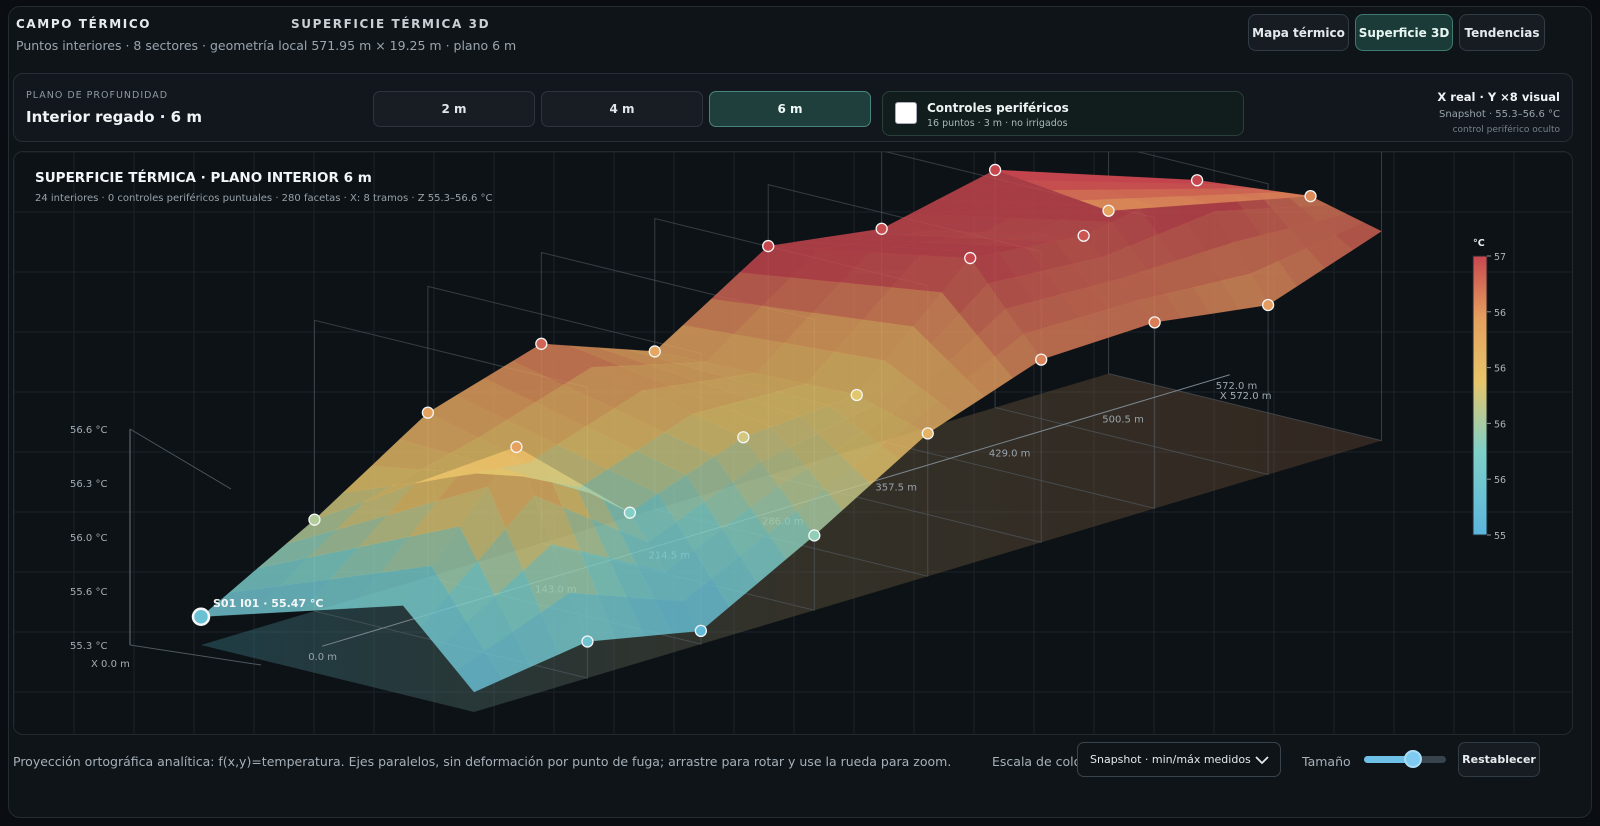  Describe the element at coordinates (790, 109) in the screenshot. I see `depth-button-6m: 6 m` at that location.